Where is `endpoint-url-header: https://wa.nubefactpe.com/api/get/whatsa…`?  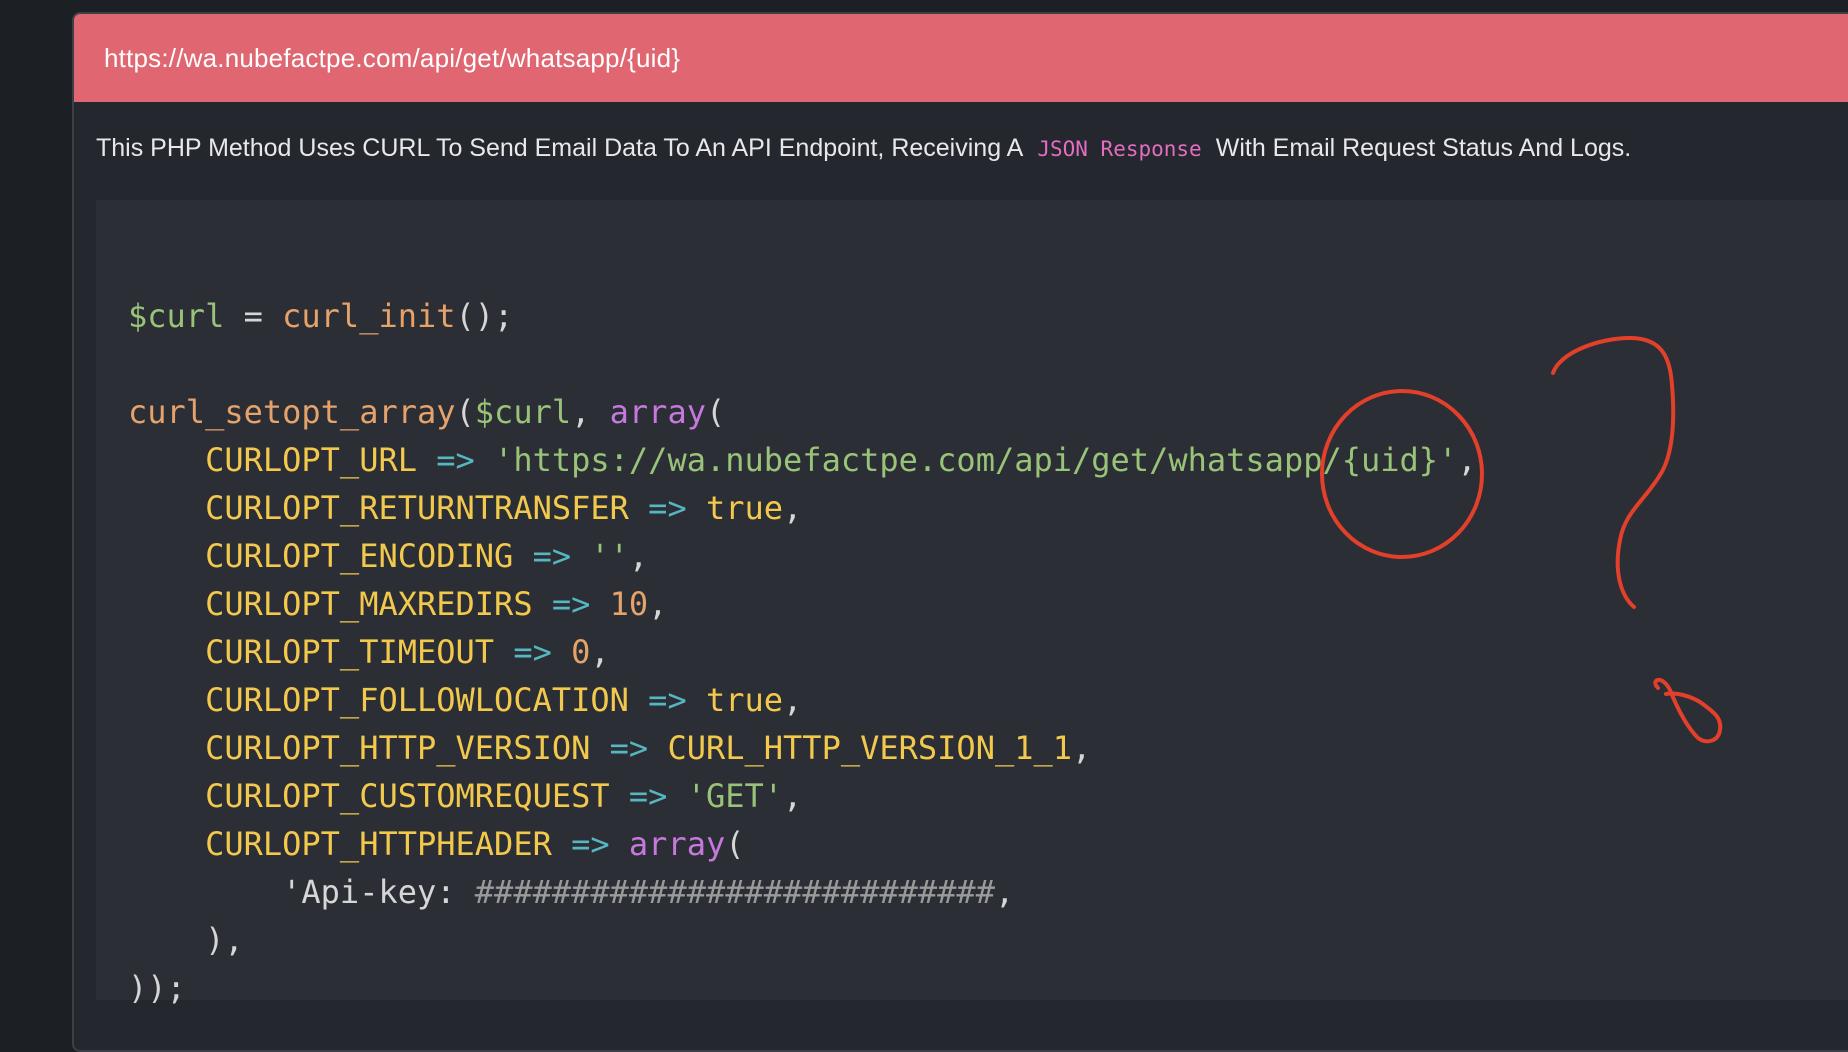 endpoint-url-header: https://wa.nubefactpe.com/api/get/whatsa… is located at coordinates (961, 58).